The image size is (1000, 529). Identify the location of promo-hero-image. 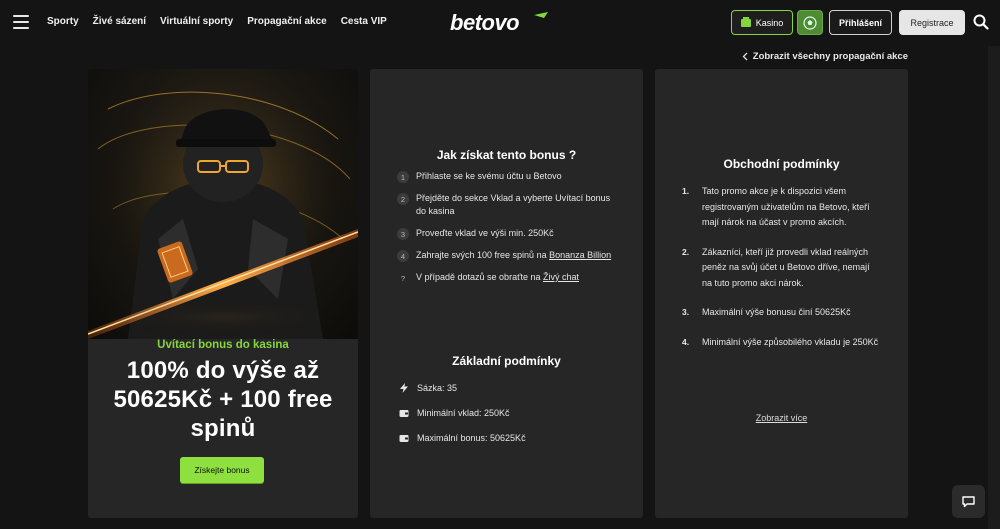
(223, 204).